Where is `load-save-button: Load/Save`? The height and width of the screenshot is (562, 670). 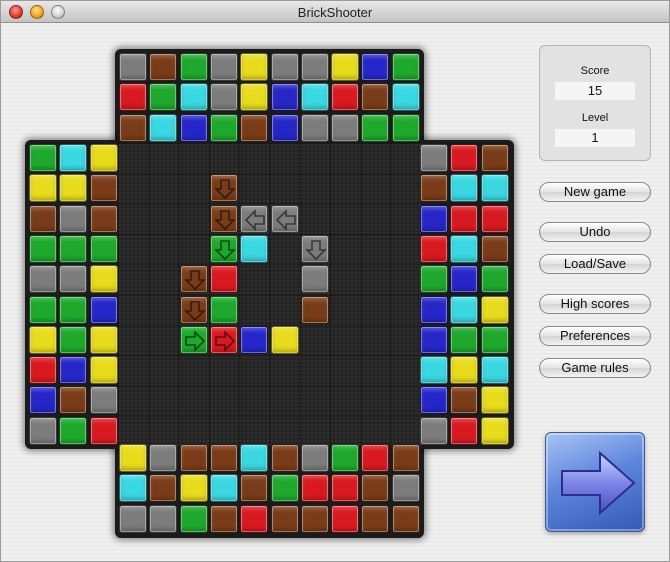
load-save-button: Load/Save is located at coordinates (595, 264).